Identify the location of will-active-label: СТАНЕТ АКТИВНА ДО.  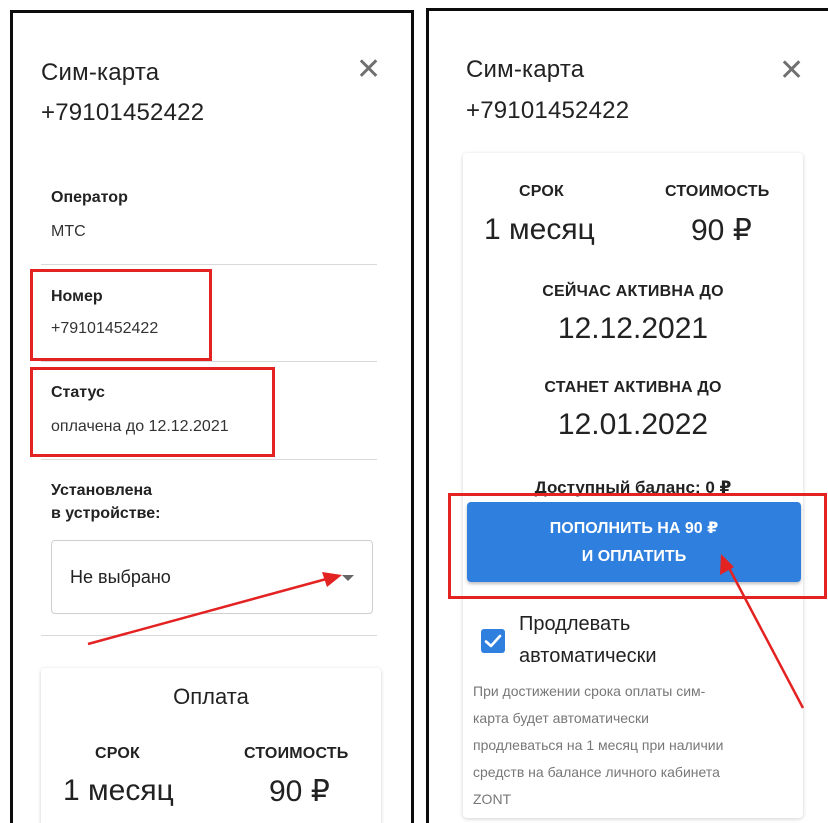
(633, 387).